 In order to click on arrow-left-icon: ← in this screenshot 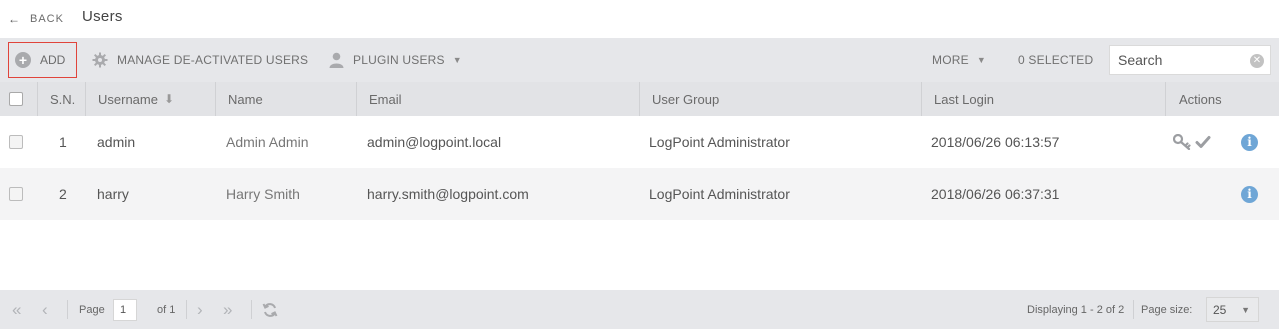, I will do `click(14, 19)`.